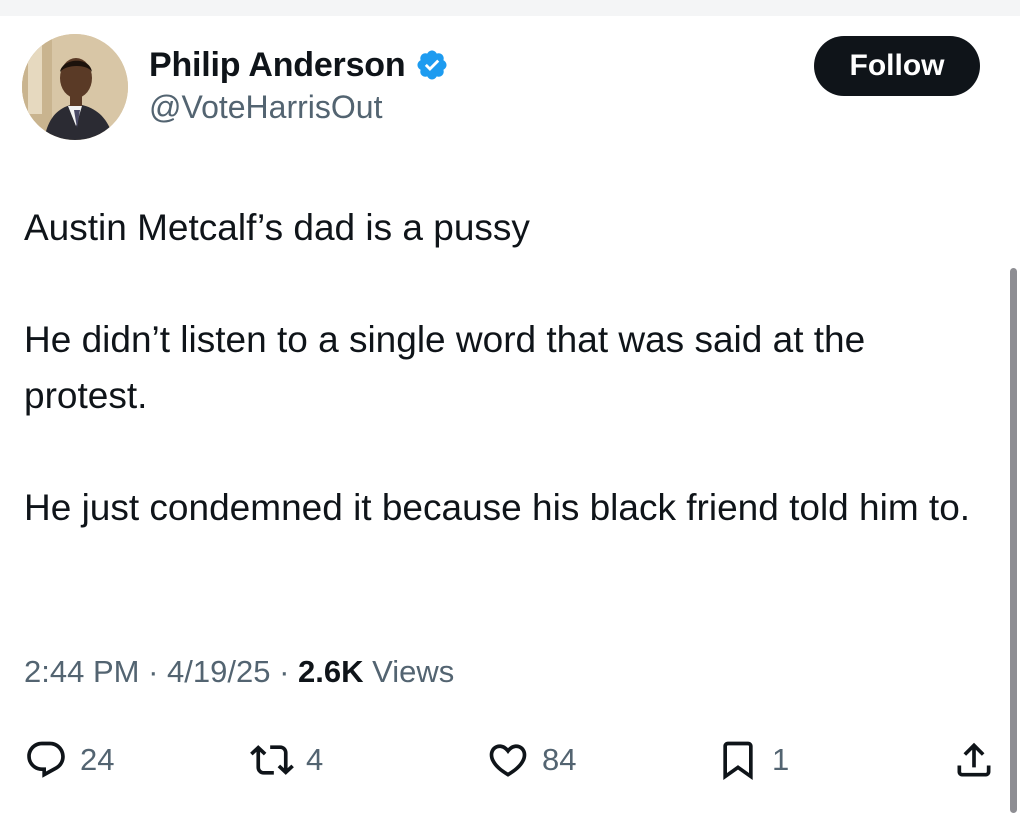 Image resolution: width=1020 pixels, height=821 pixels. I want to click on like-count: 84, so click(559, 759).